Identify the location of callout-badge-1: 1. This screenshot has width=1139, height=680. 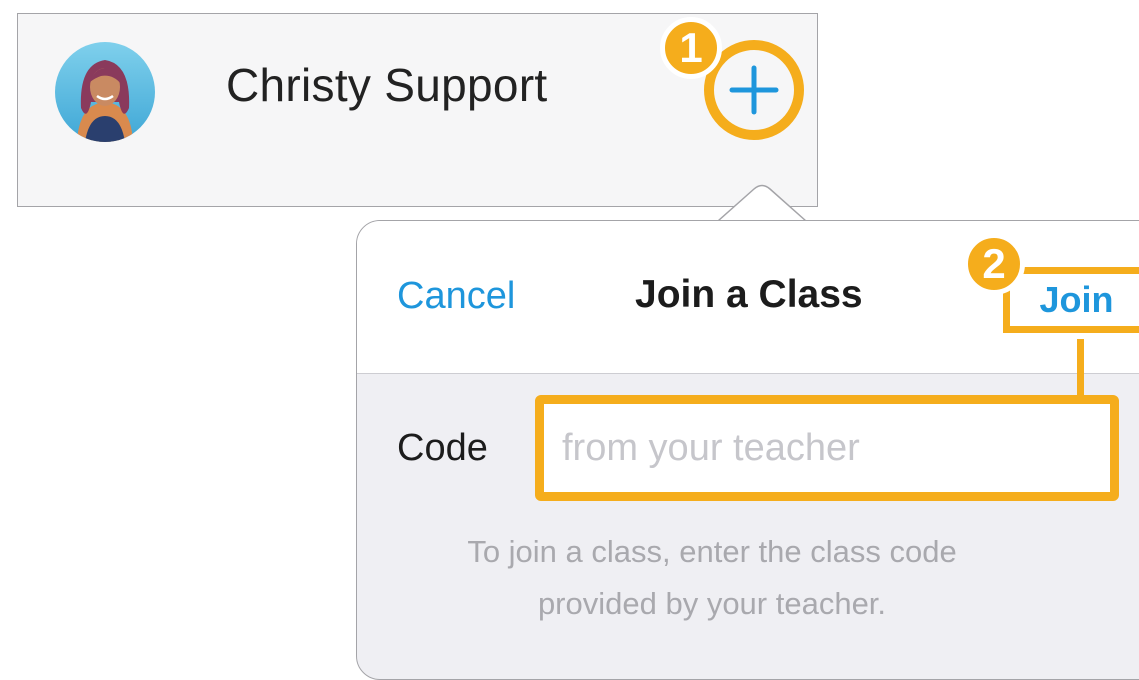
(691, 48).